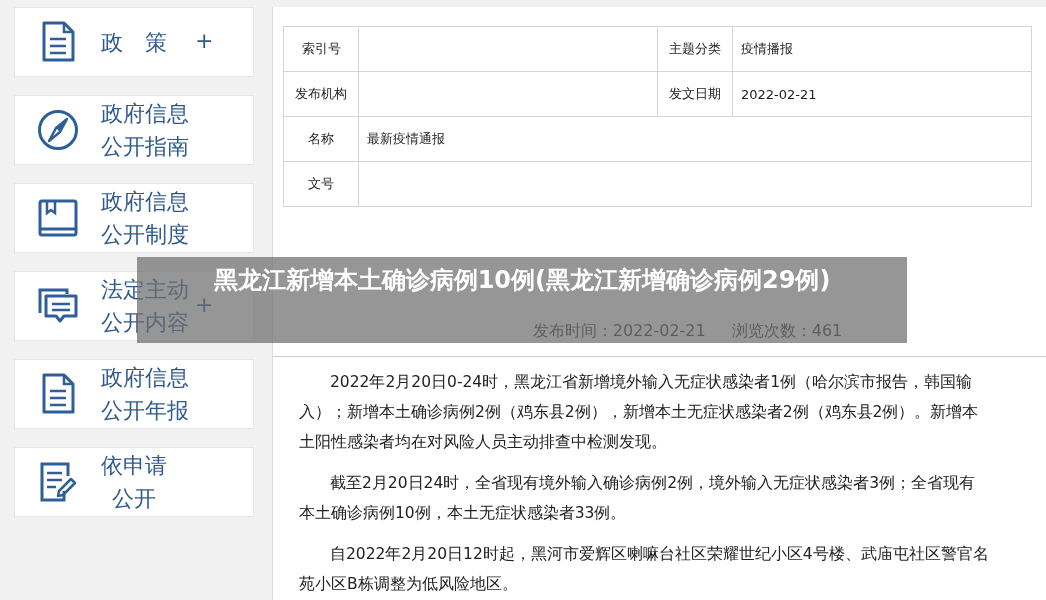  I want to click on article-paragraph: 截至2月20日24时，全省现有境外输入确诊病例2例，境外输入无症状感染者3例；全省现有本土确诊病例10例，本土无症状感染者33例。, so click(638, 498).